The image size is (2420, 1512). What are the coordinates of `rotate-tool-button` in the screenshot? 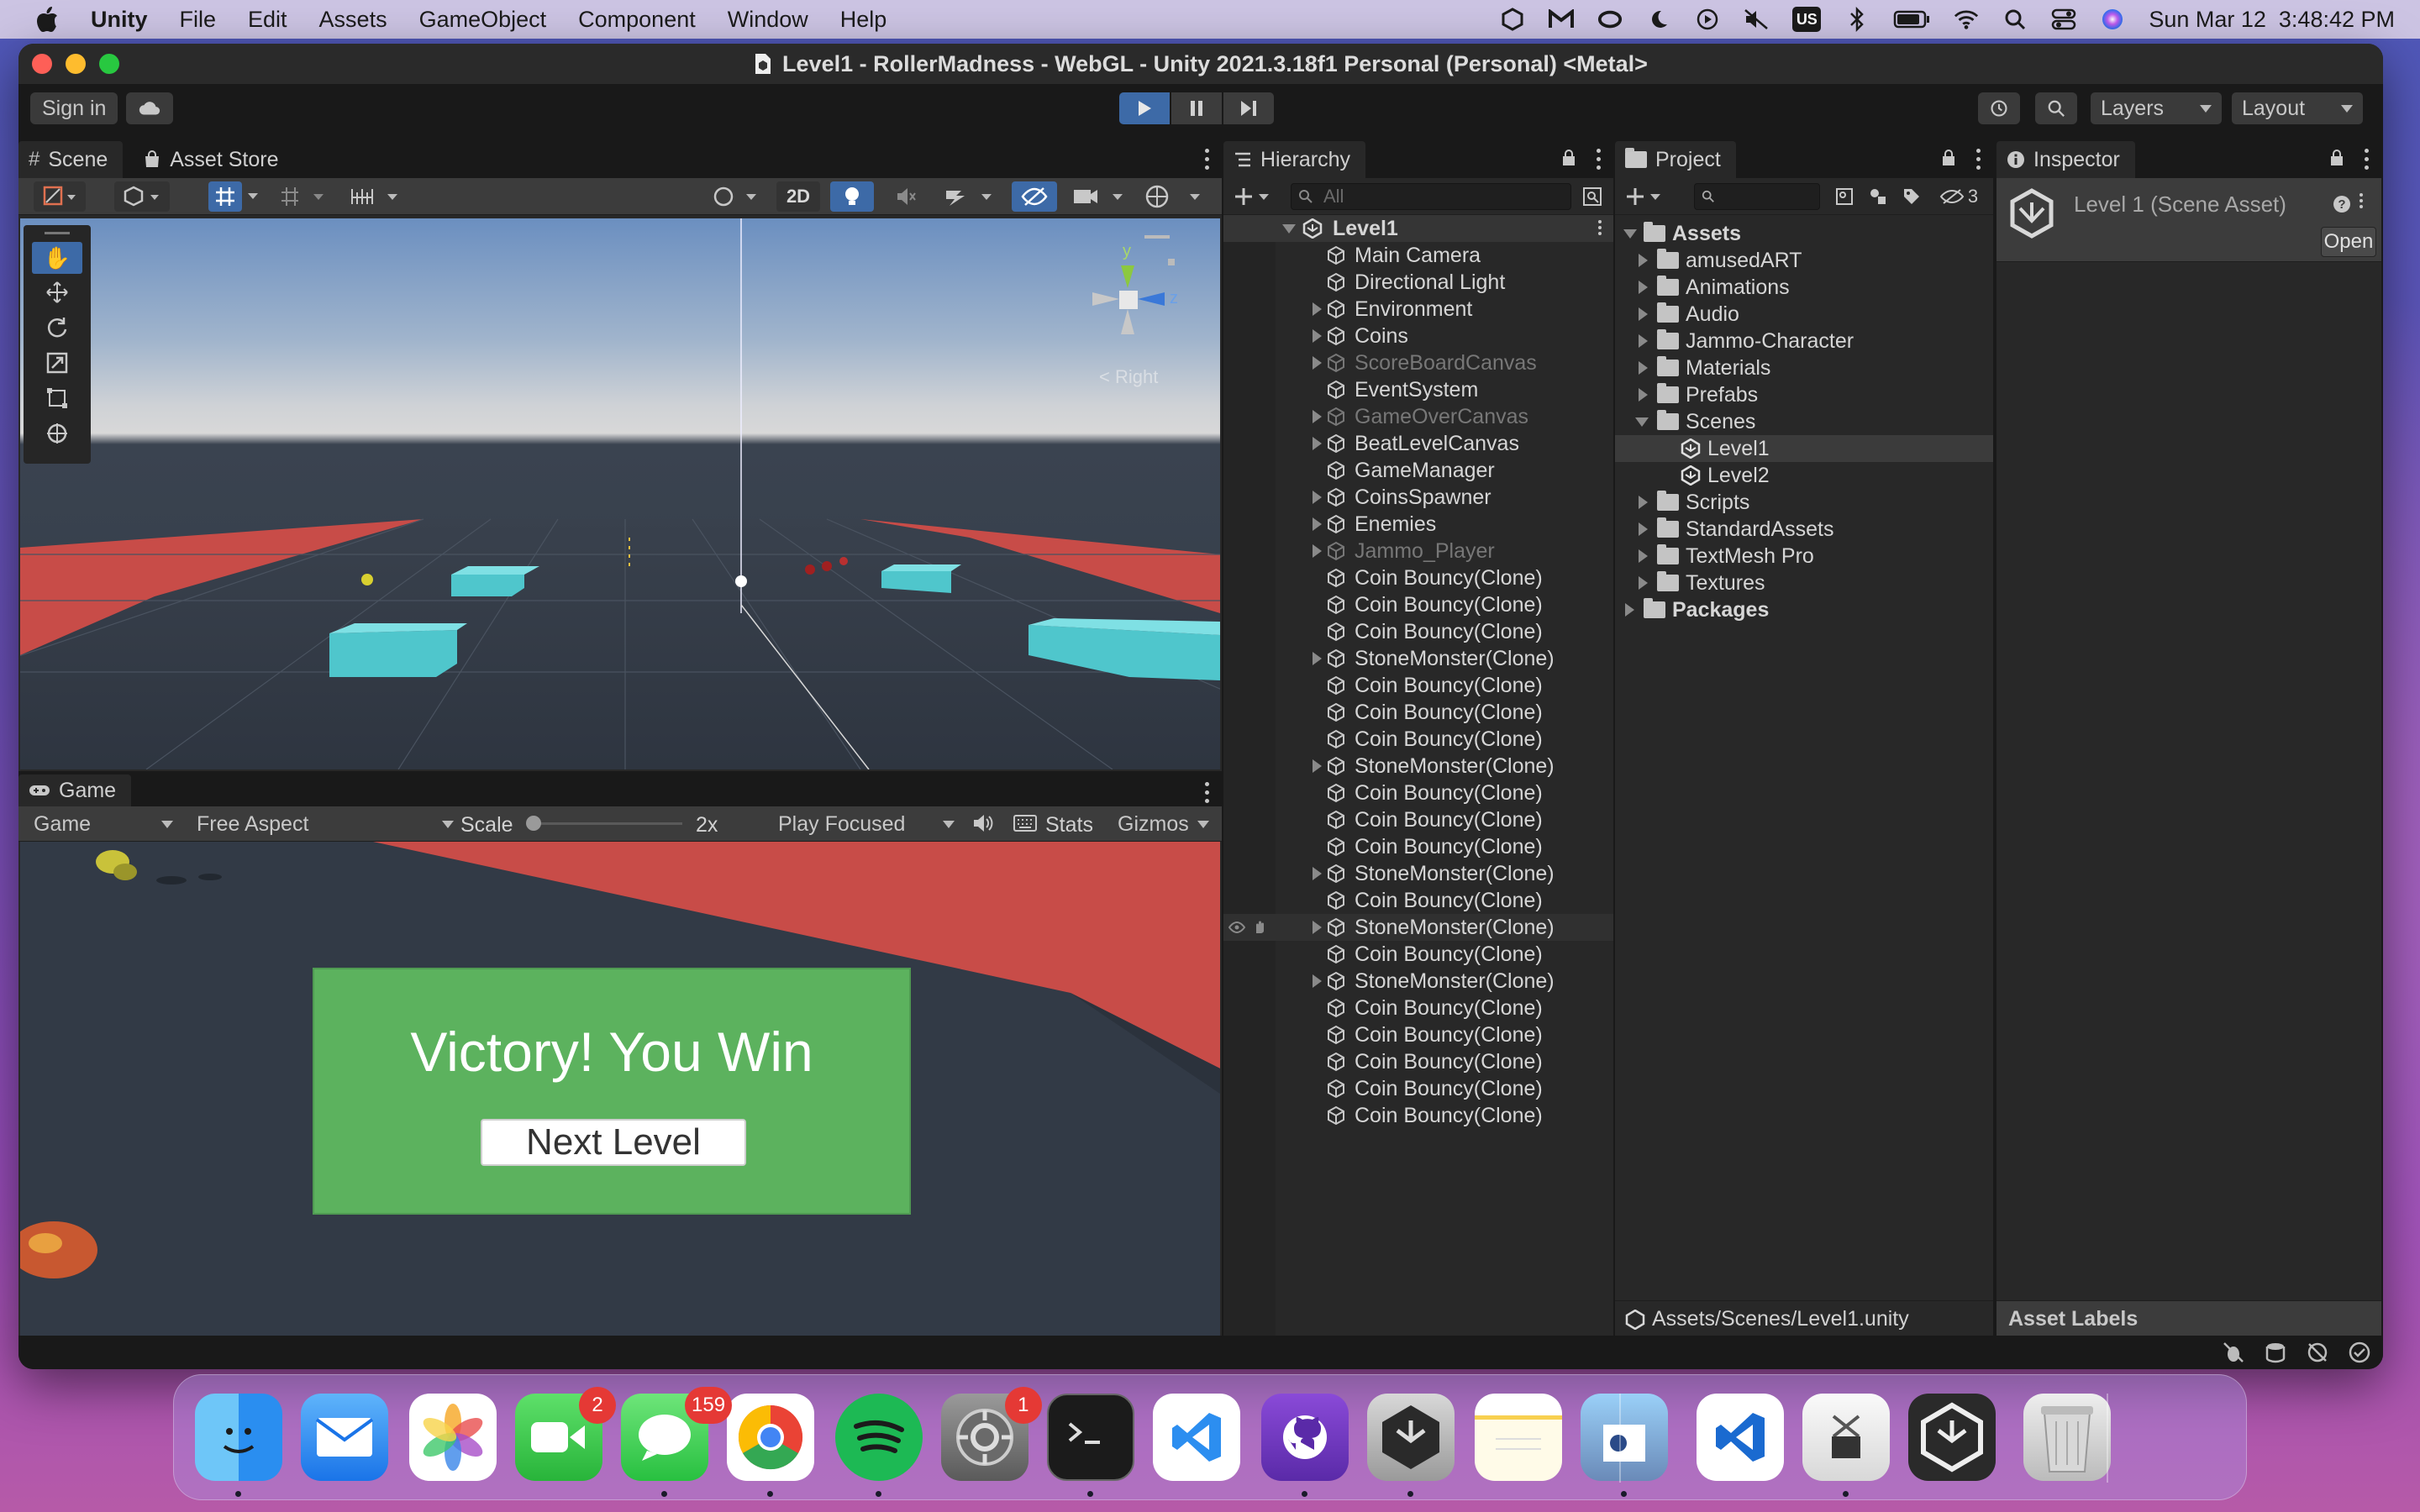 It's located at (57, 327).